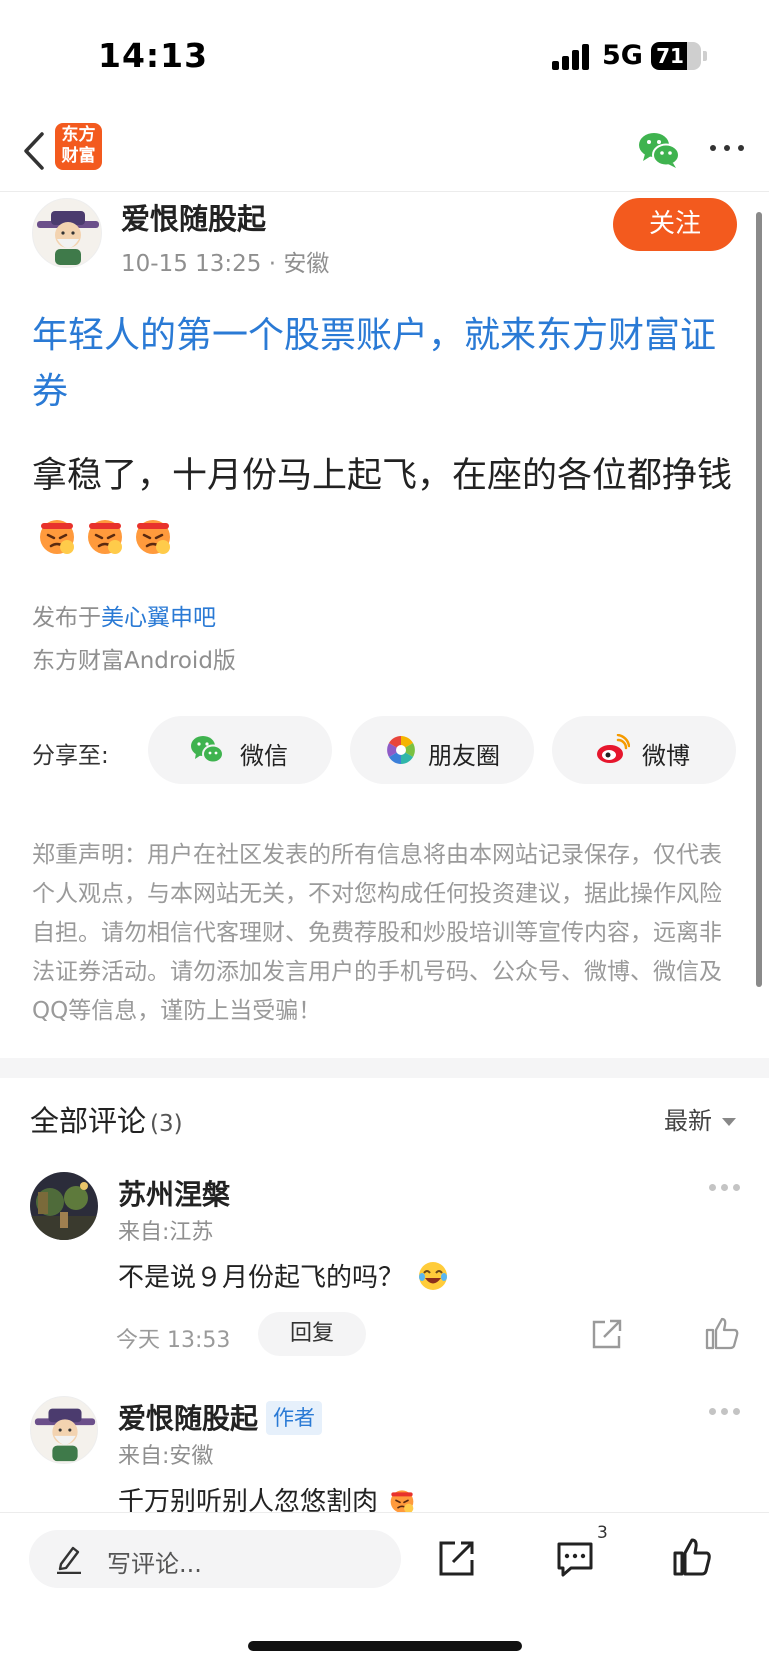  Describe the element at coordinates (705, 56) in the screenshot. I see `battery-cap` at that location.